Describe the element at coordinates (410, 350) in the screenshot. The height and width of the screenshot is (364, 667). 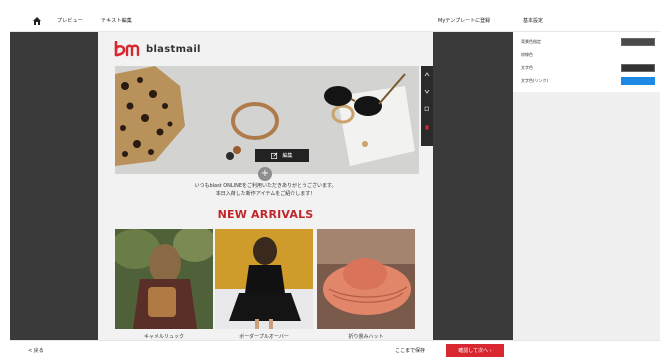
I see `save-progress-button: ここまで保存` at that location.